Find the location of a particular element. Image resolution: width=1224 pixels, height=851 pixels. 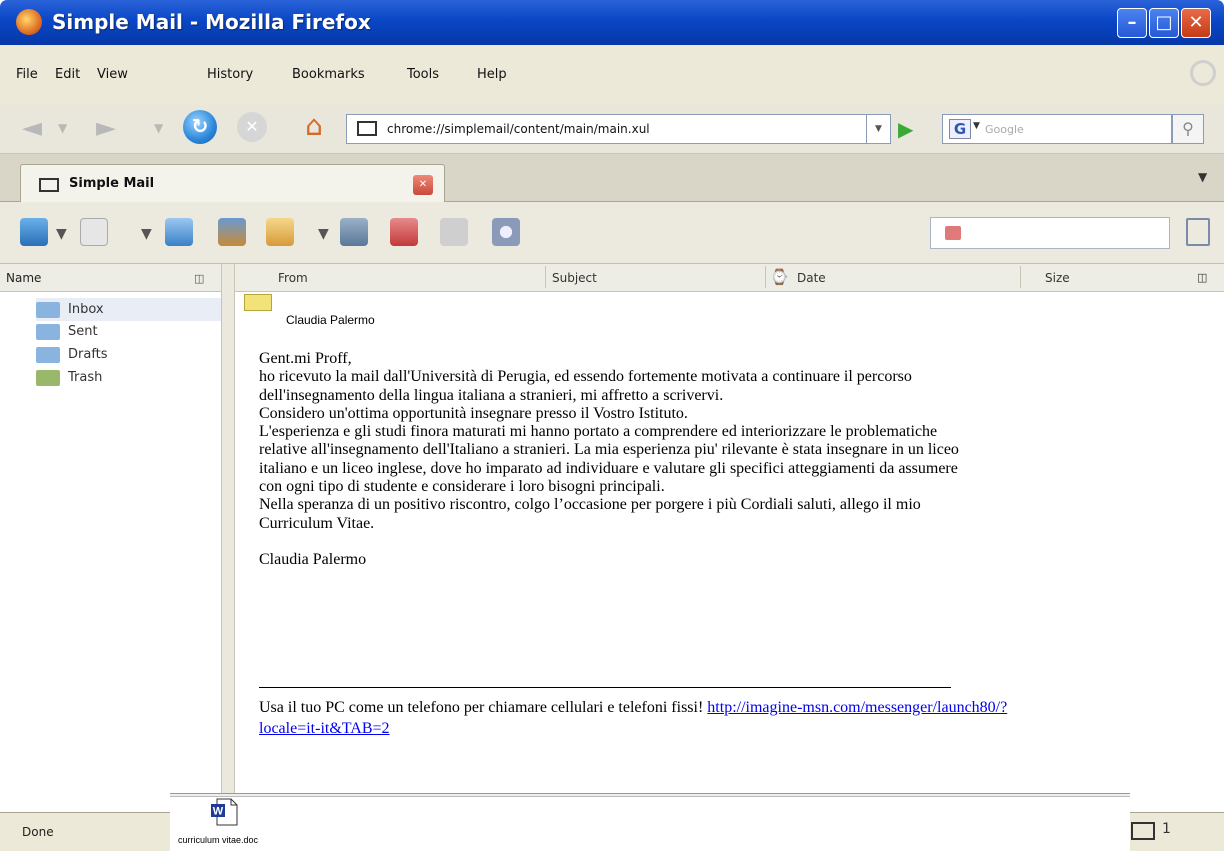

compose-dropdown-icon: ▼ is located at coordinates (146, 234).